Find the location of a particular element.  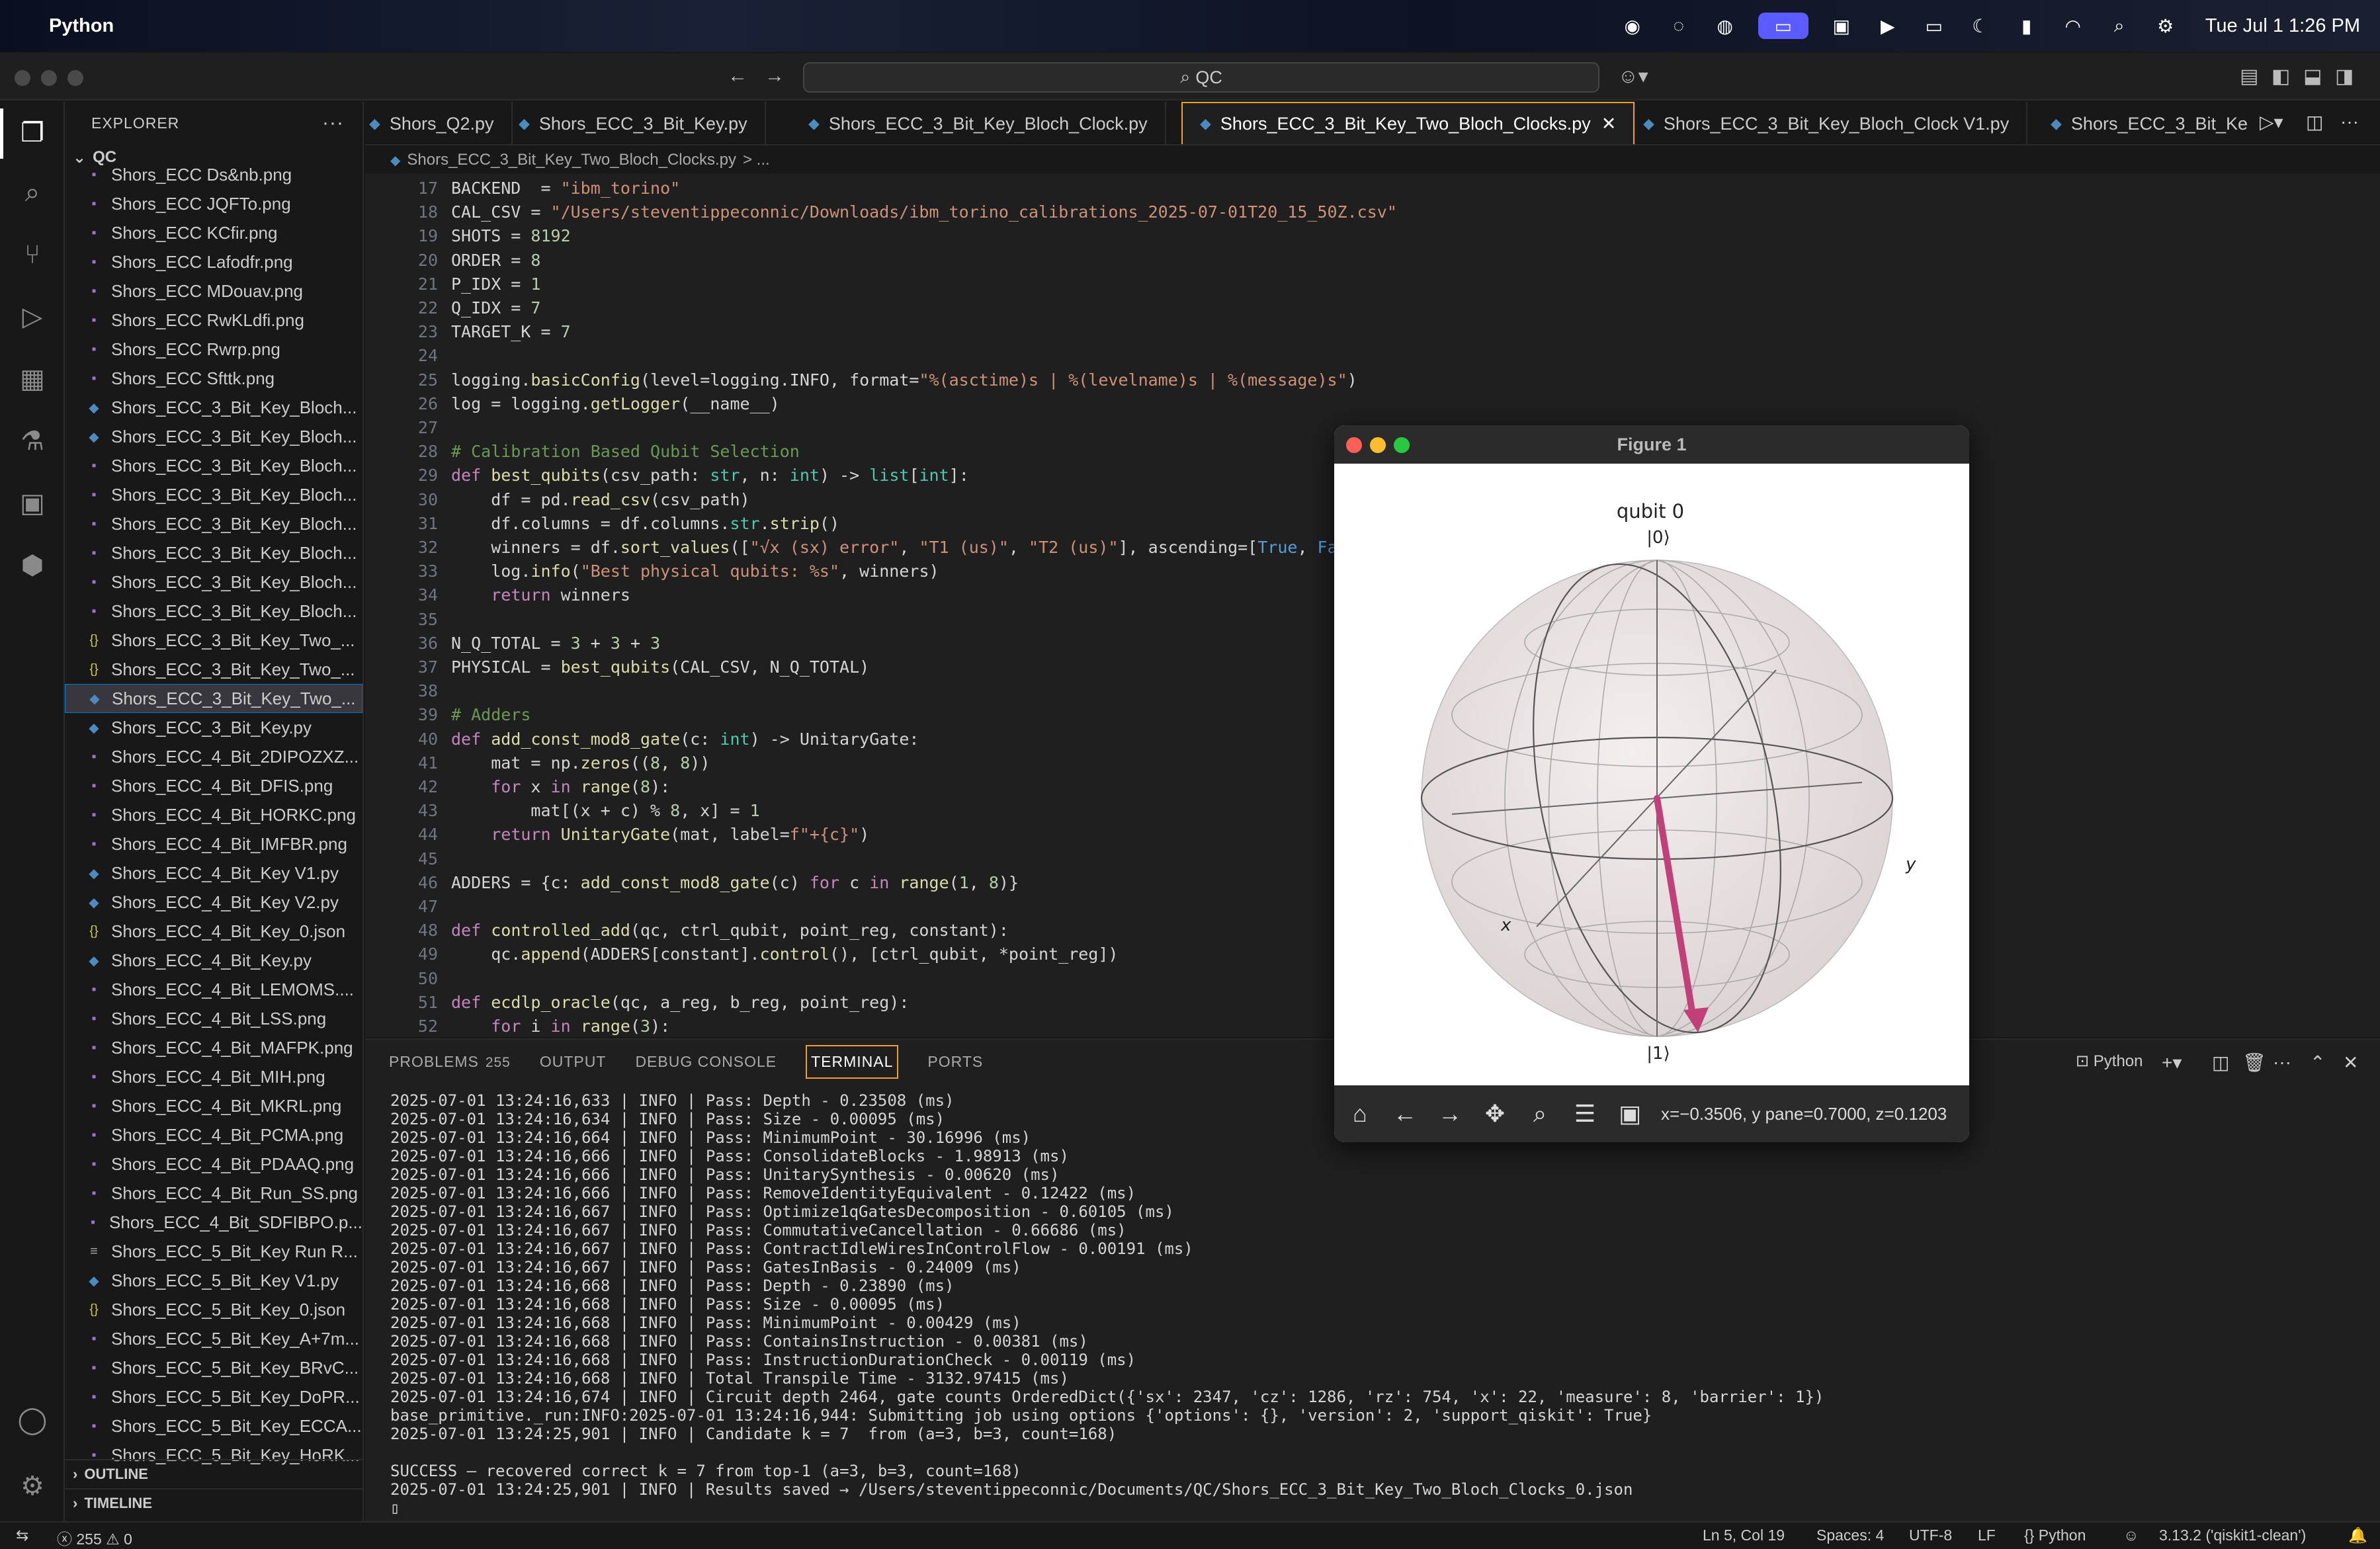

split-editor-icon: ◫ is located at coordinates (2314, 122).